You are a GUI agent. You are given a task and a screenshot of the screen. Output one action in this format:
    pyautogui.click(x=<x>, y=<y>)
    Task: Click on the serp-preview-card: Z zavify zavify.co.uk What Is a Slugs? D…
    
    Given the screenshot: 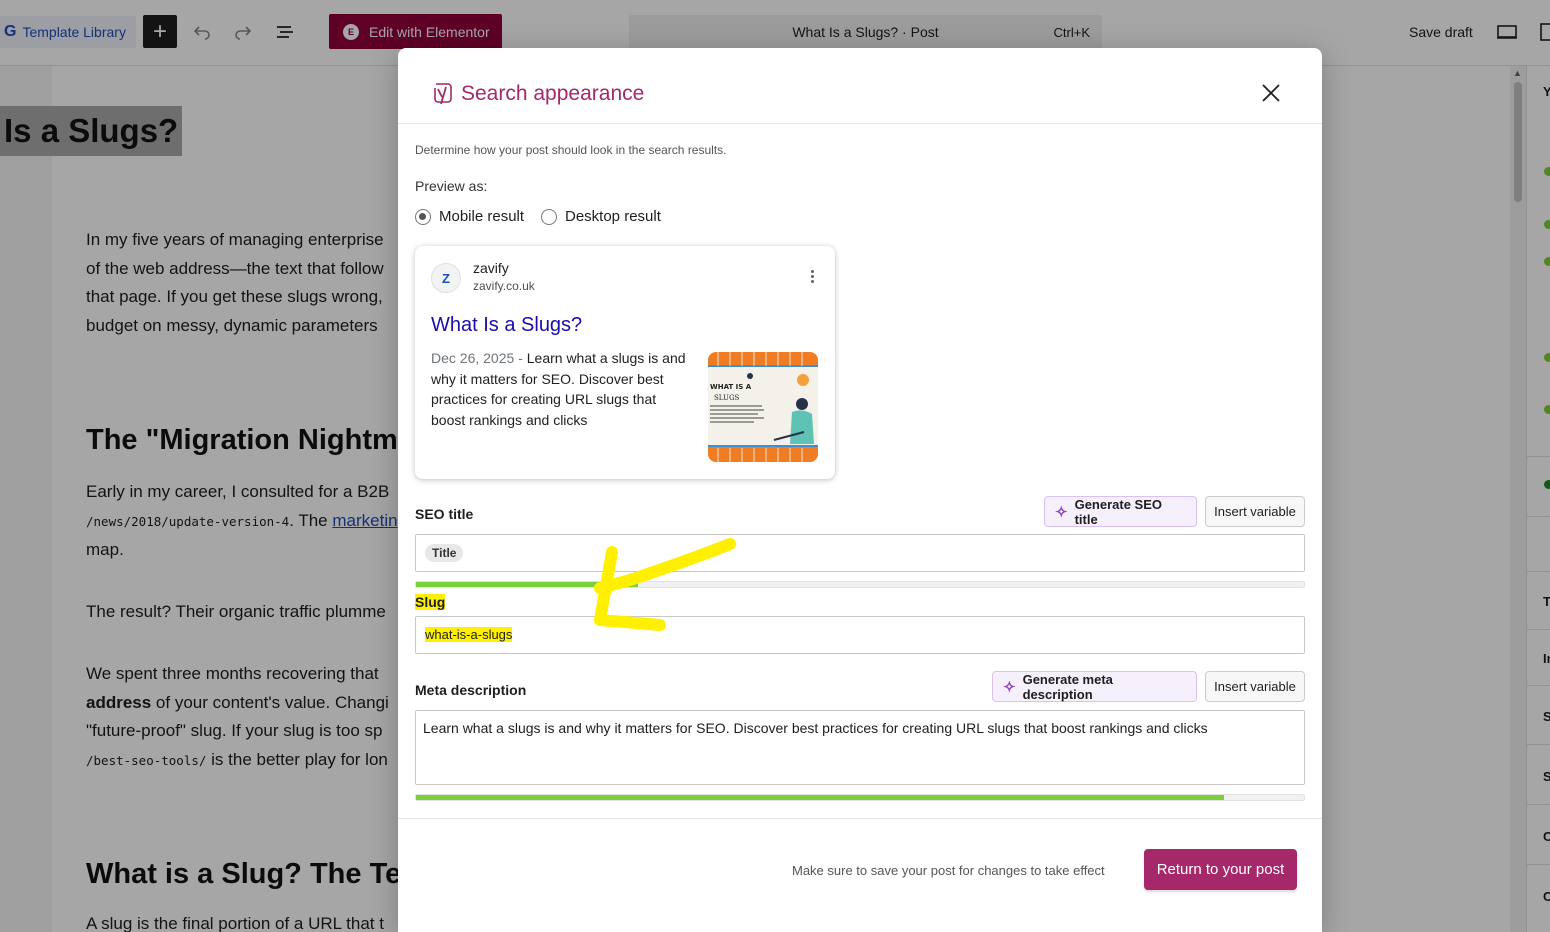 What is the action you would take?
    pyautogui.click(x=625, y=362)
    